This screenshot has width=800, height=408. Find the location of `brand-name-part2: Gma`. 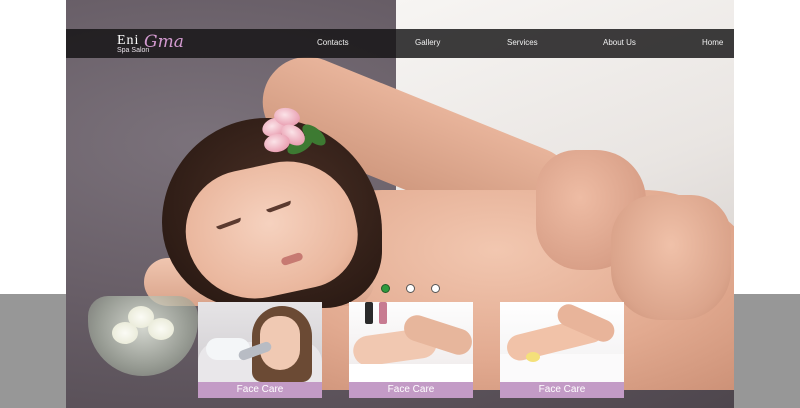

brand-name-part2: Gma is located at coordinates (164, 42).